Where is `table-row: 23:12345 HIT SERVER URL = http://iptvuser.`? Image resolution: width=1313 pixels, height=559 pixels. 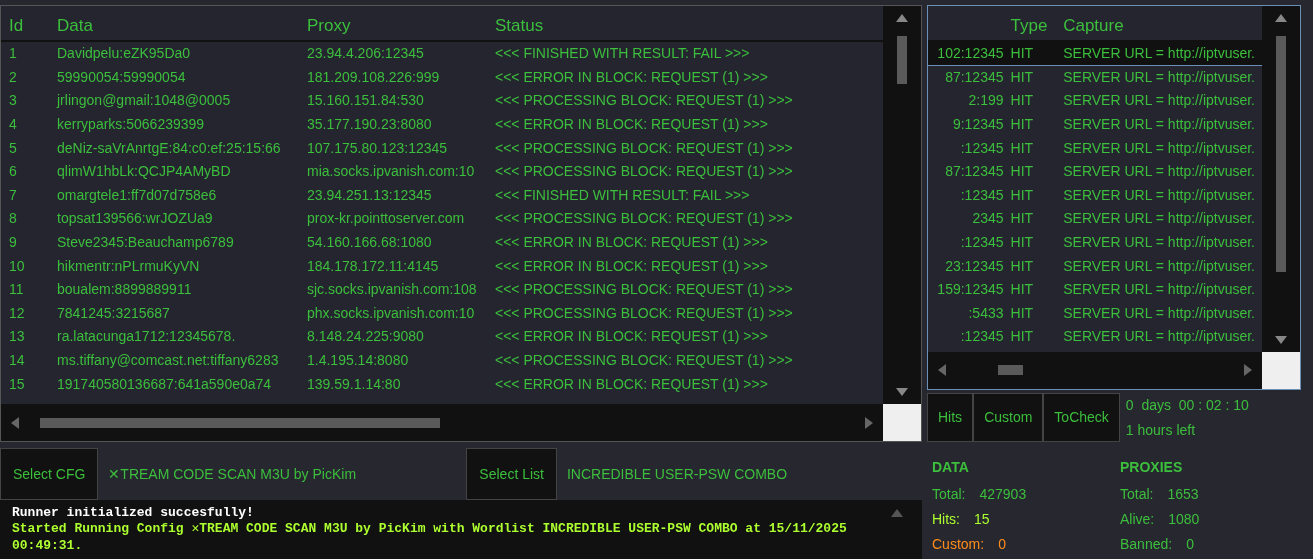 table-row: 23:12345 HIT SERVER URL = http://iptvuser. is located at coordinates (1095, 266).